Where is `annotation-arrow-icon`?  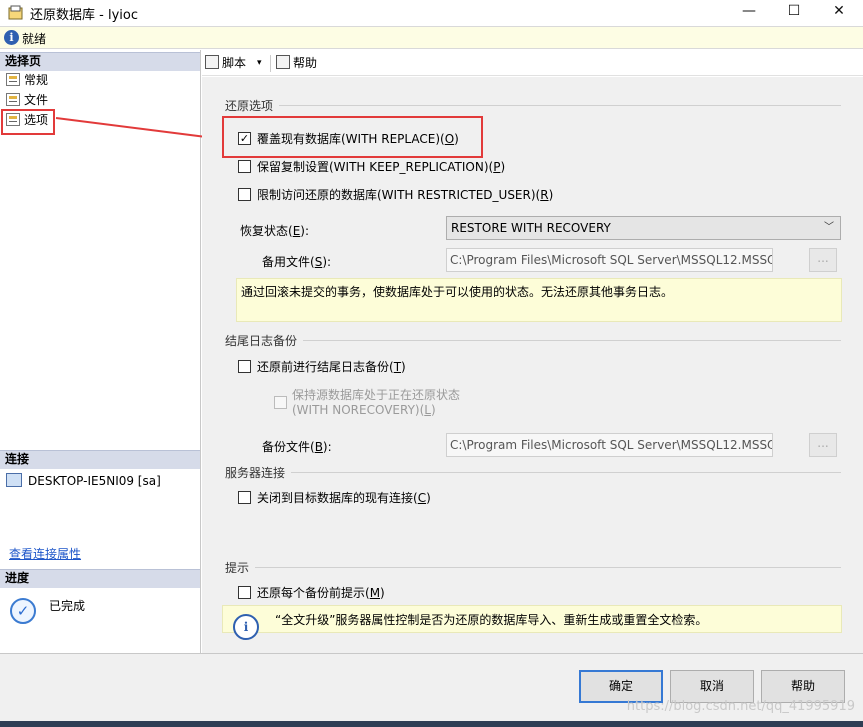 annotation-arrow-icon is located at coordinates (138, 130).